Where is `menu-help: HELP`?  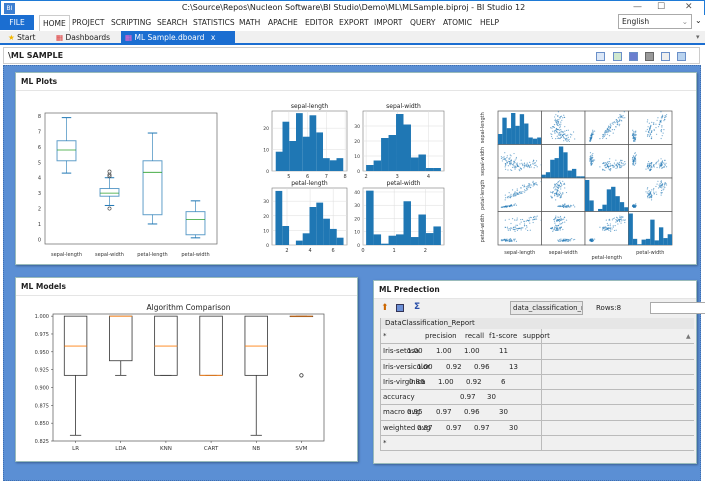 menu-help: HELP is located at coordinates (489, 22).